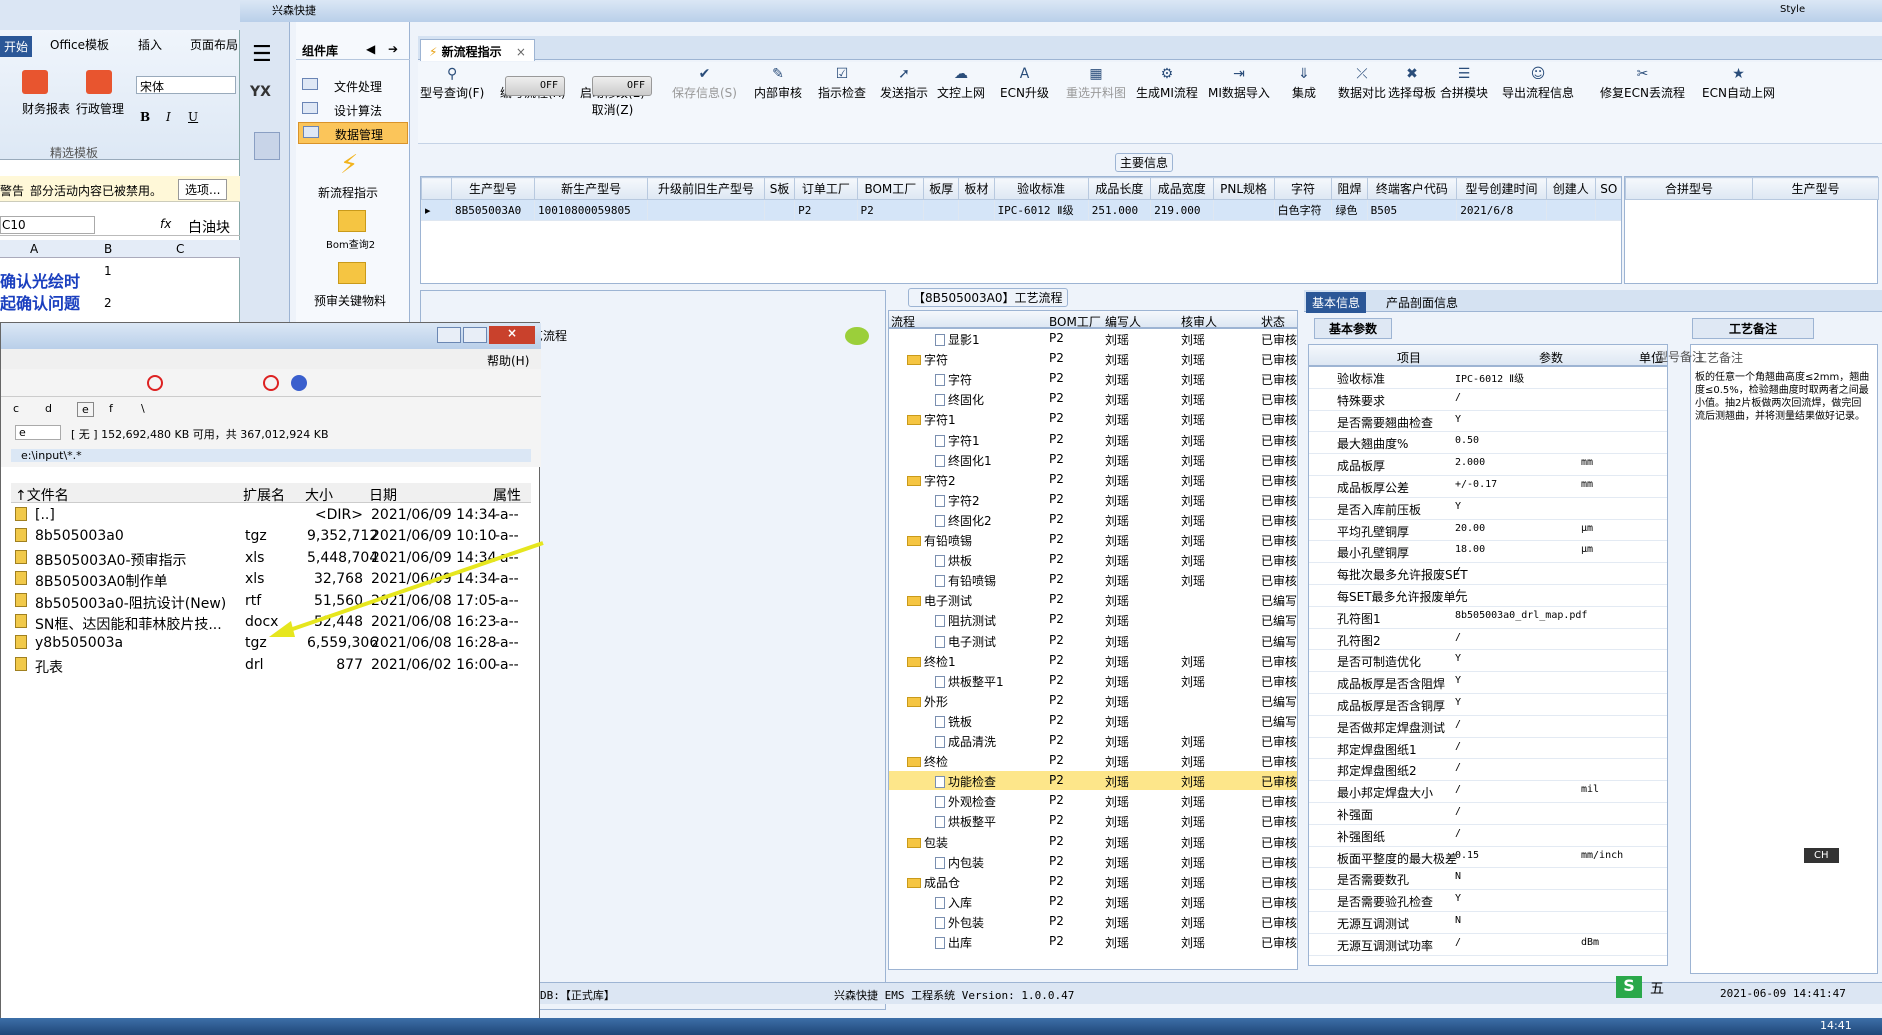 The image size is (1882, 1035). Describe the element at coordinates (267, 146) in the screenshot. I see `calculator-icon` at that location.